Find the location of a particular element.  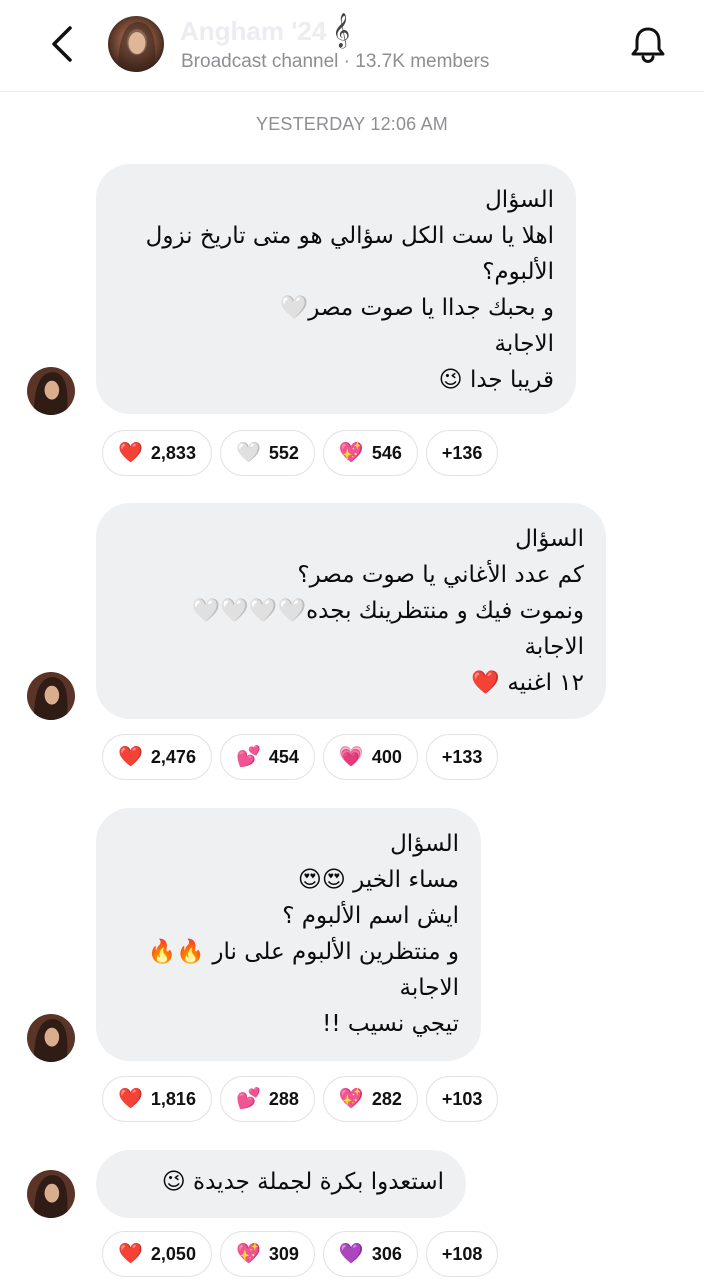

more-reactions-pill: +103 is located at coordinates (462, 1099).